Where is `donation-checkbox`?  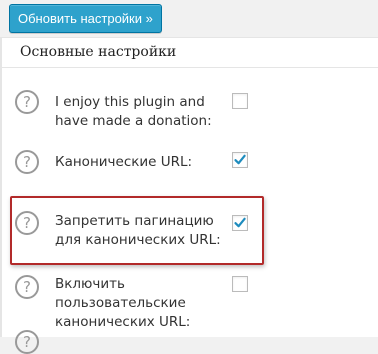 donation-checkbox is located at coordinates (240, 101).